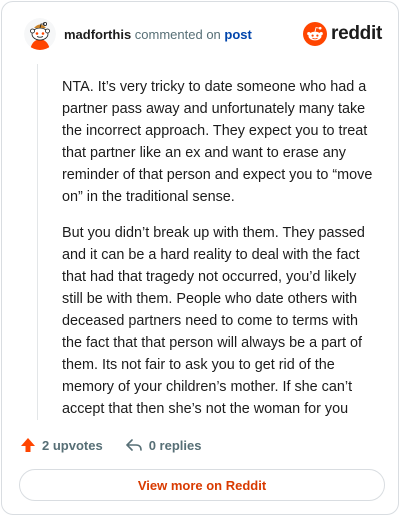  I want to click on view-more-button: View more on Reddit, so click(202, 485).